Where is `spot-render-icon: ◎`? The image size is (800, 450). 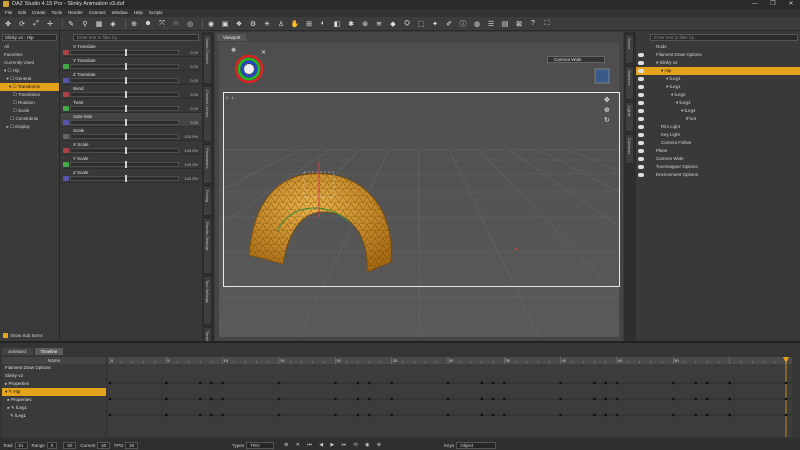
spot-render-icon: ◎ is located at coordinates (190, 24).